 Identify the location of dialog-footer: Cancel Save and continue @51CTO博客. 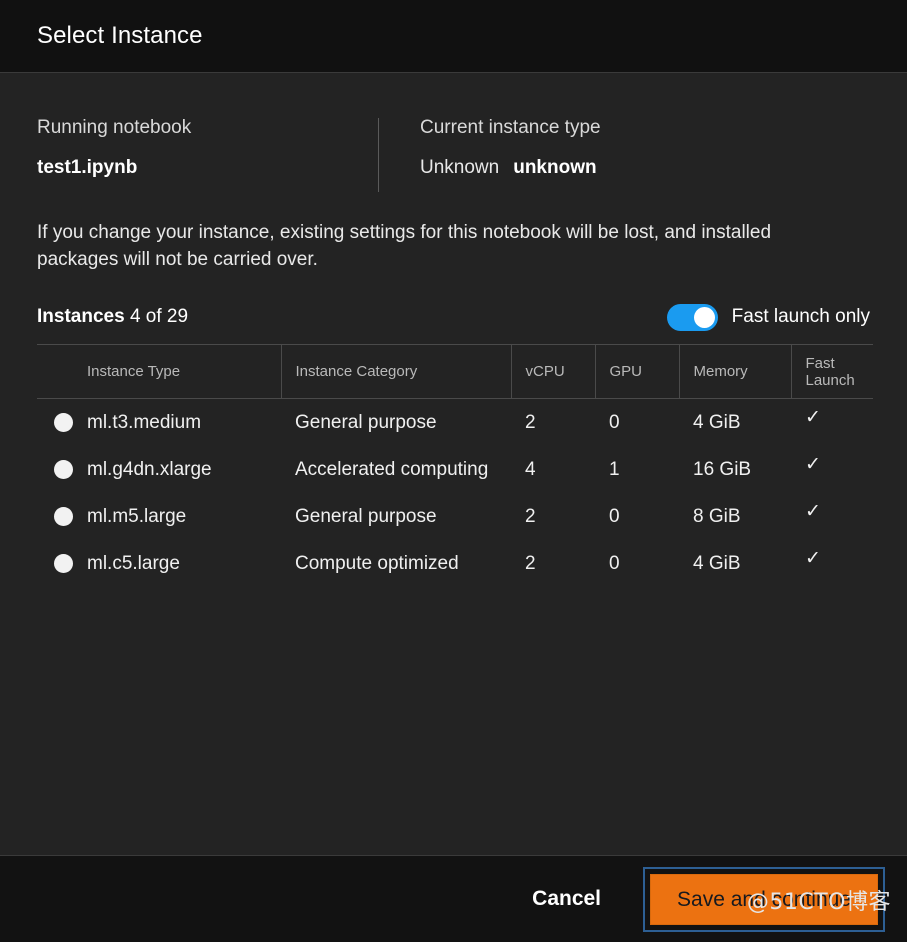
(453, 898).